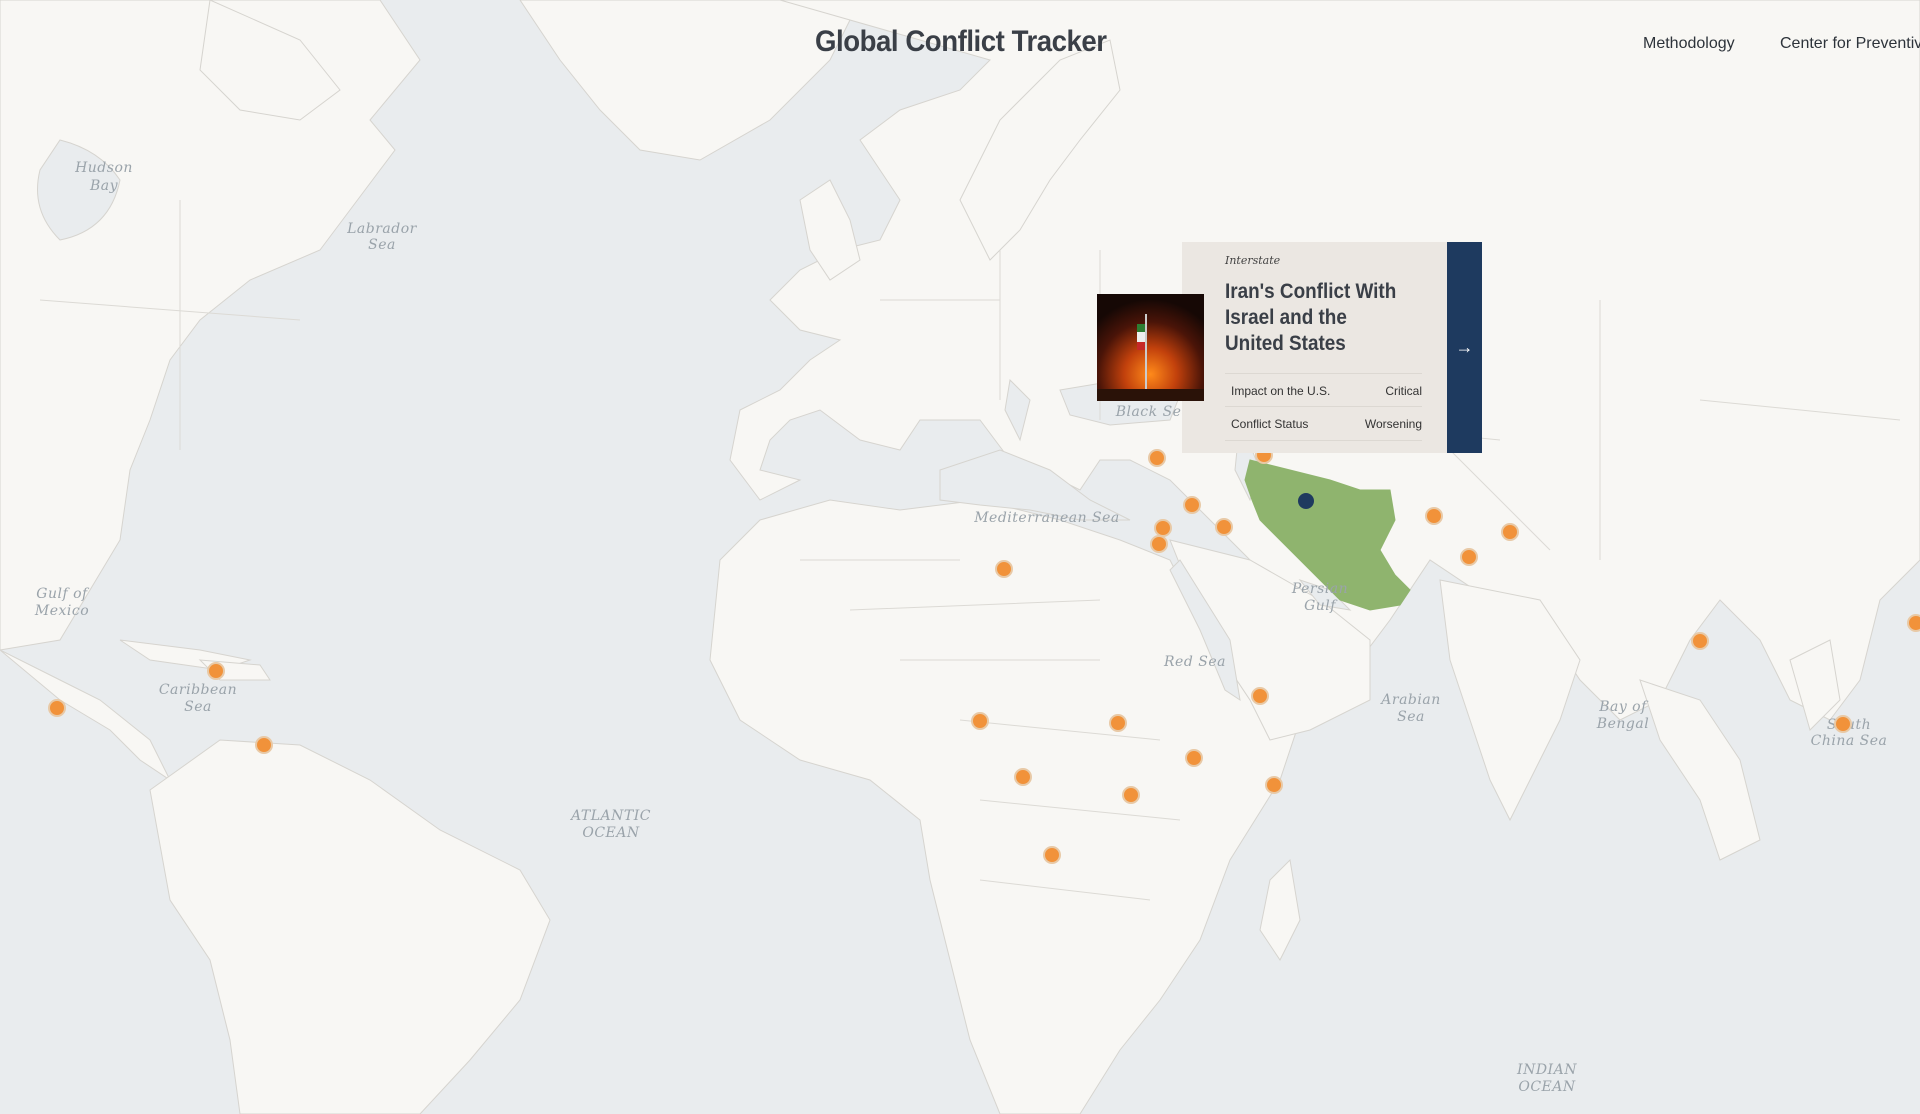  What do you see at coordinates (1281, 391) in the screenshot?
I see `popup-row-label: Impact on the U.S.` at bounding box center [1281, 391].